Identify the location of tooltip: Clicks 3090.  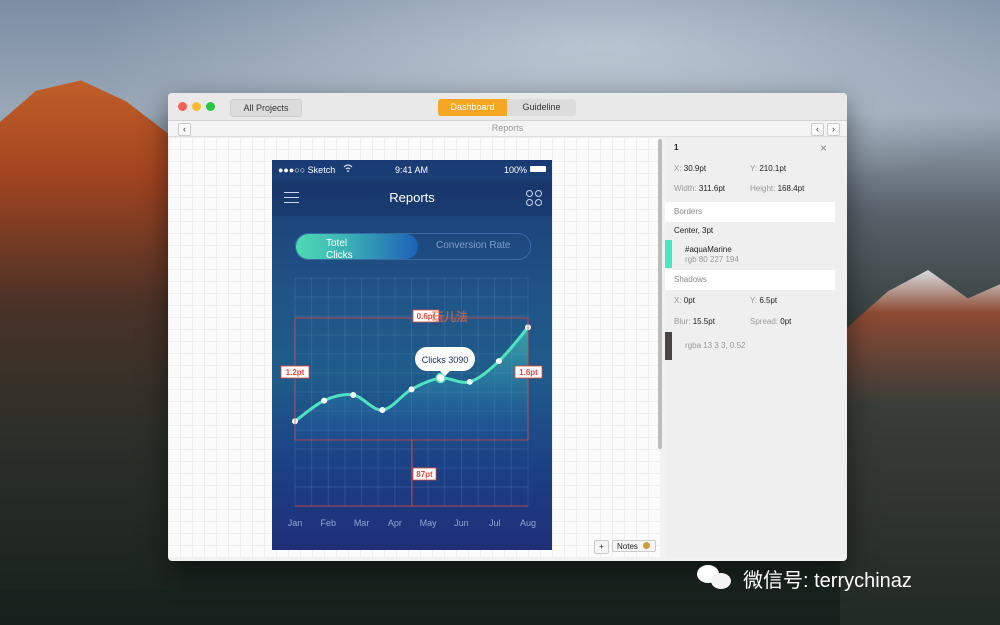
(445, 361).